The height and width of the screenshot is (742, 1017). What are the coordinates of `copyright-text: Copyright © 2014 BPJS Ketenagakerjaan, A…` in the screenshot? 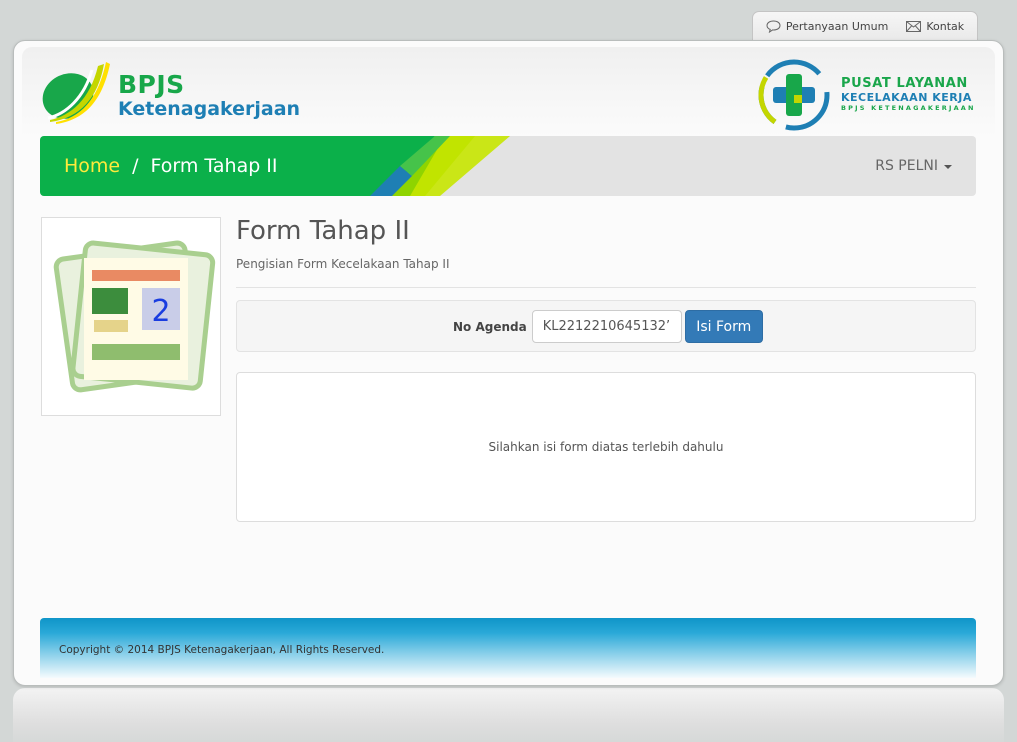 It's located at (222, 650).